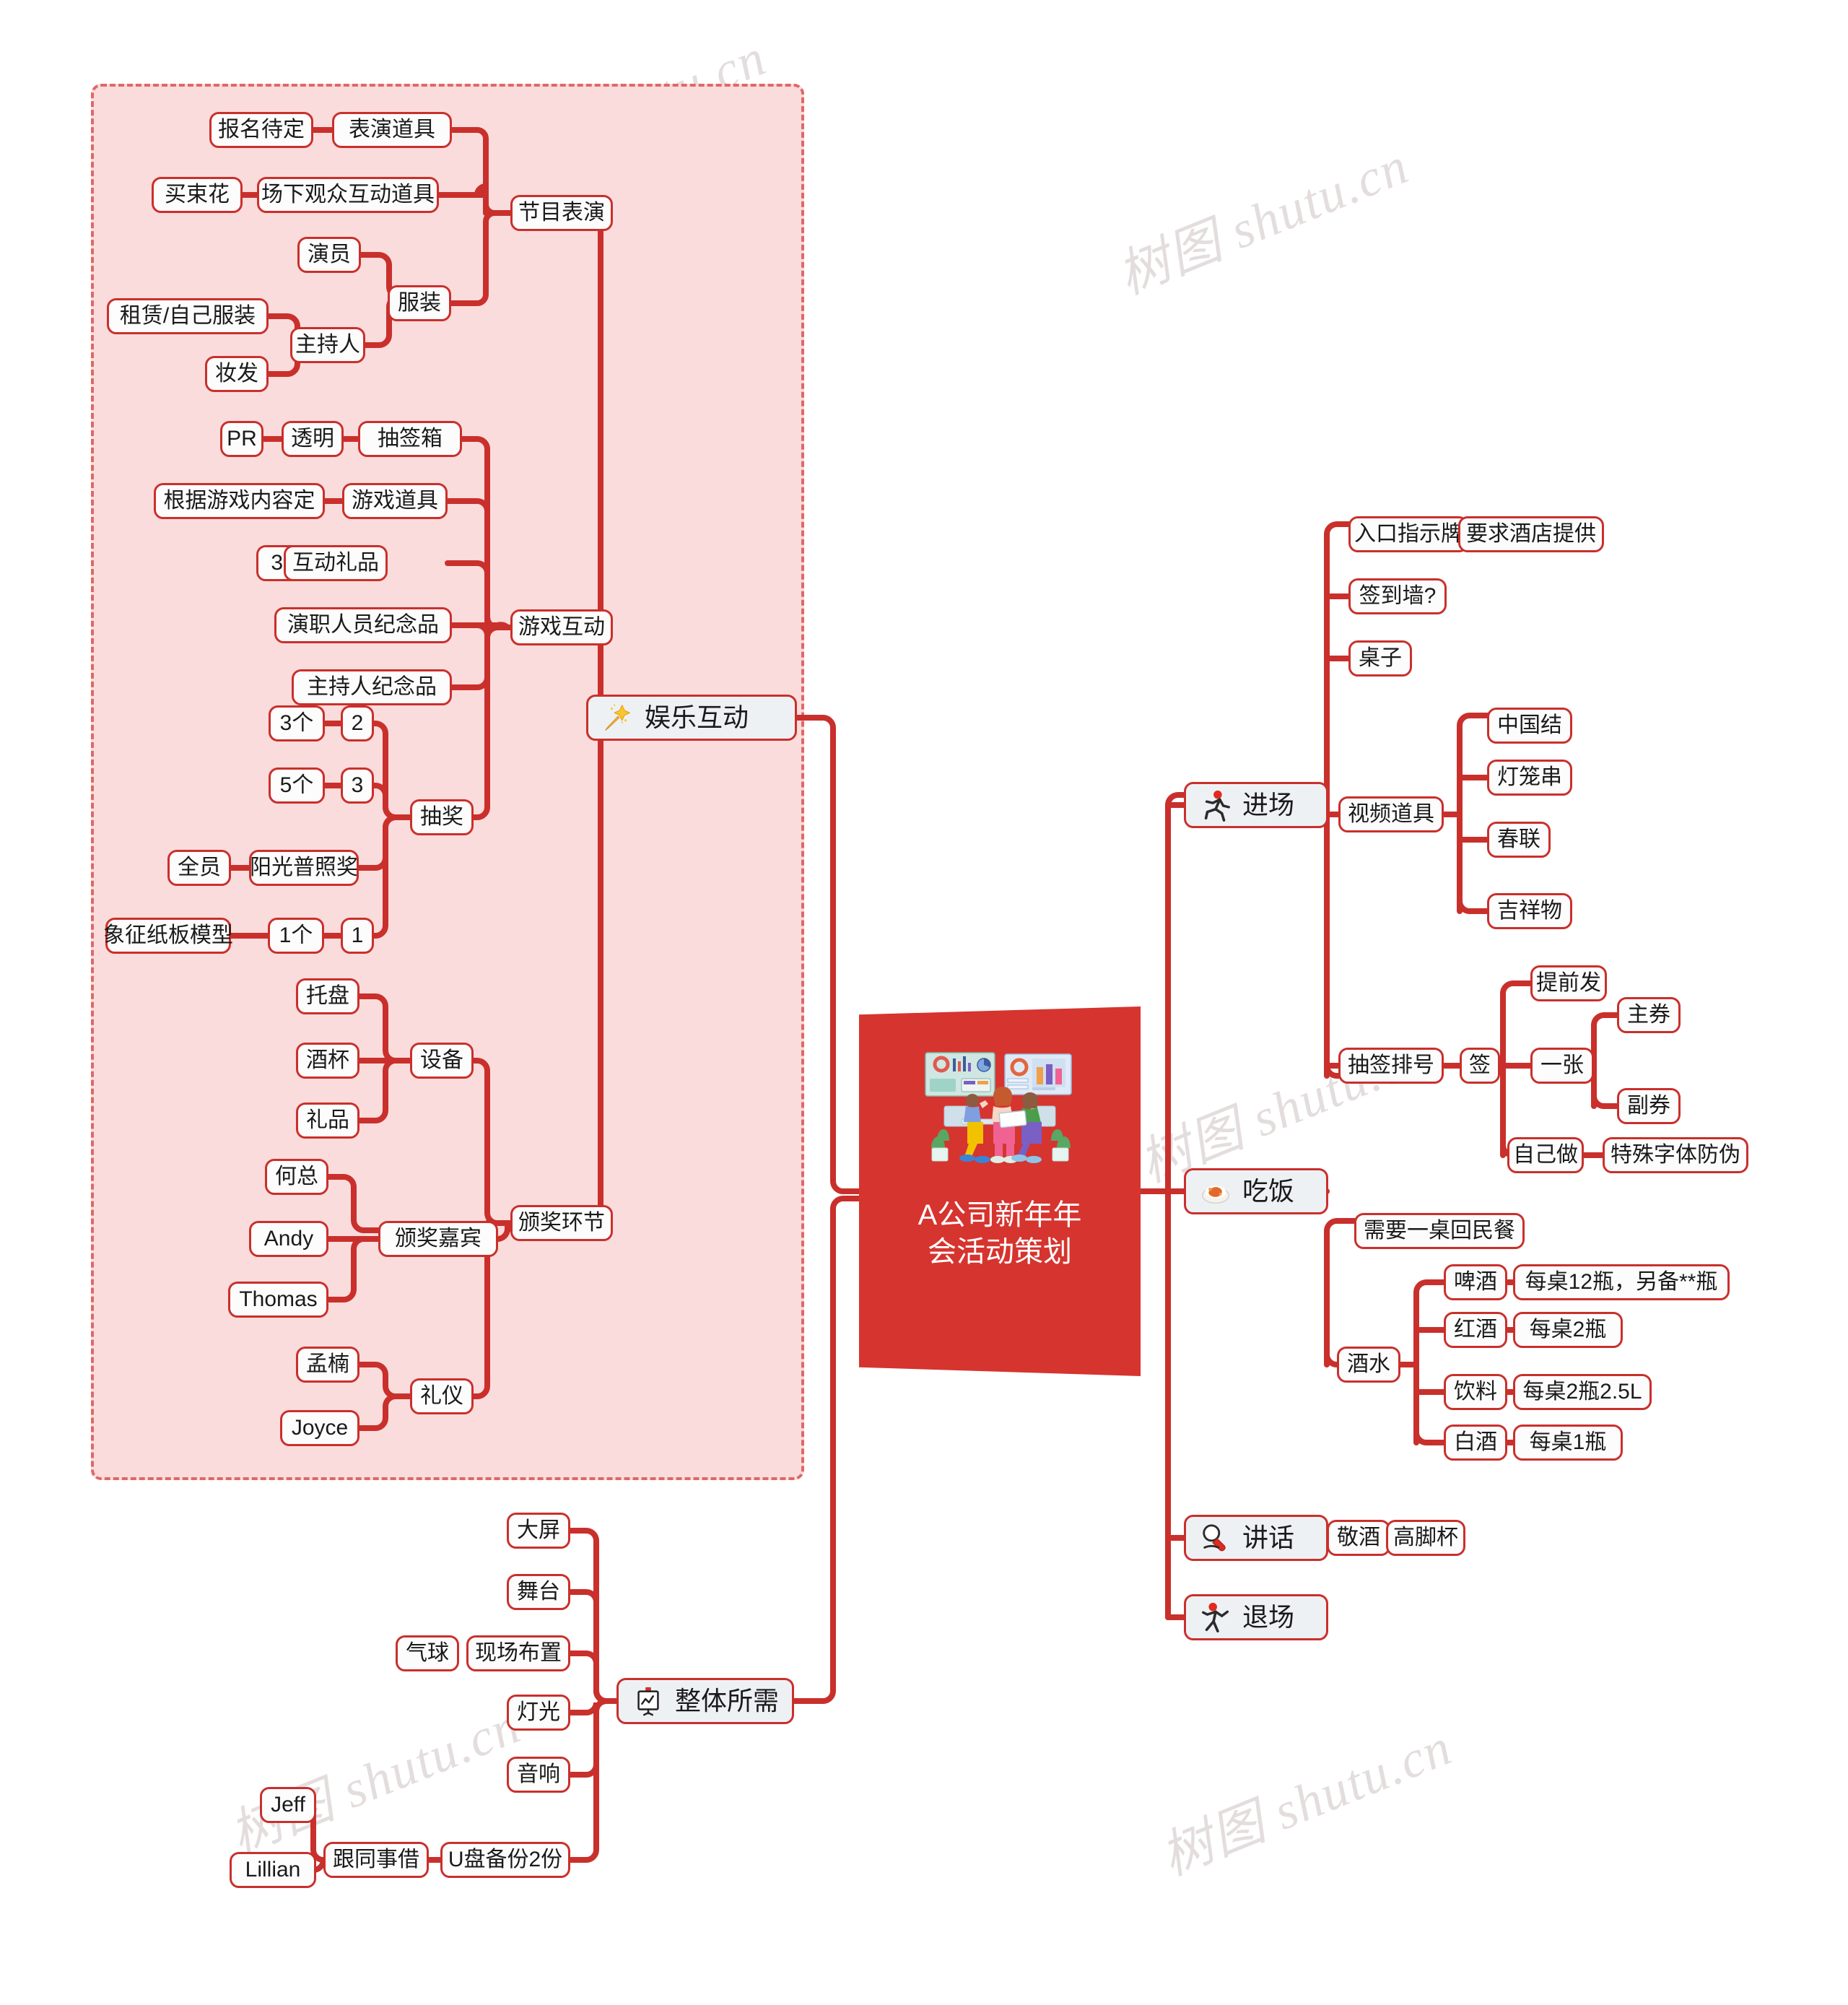 This screenshot has width=1848, height=2005. What do you see at coordinates (1256, 1617) in the screenshot?
I see `topic-exit: 退场` at bounding box center [1256, 1617].